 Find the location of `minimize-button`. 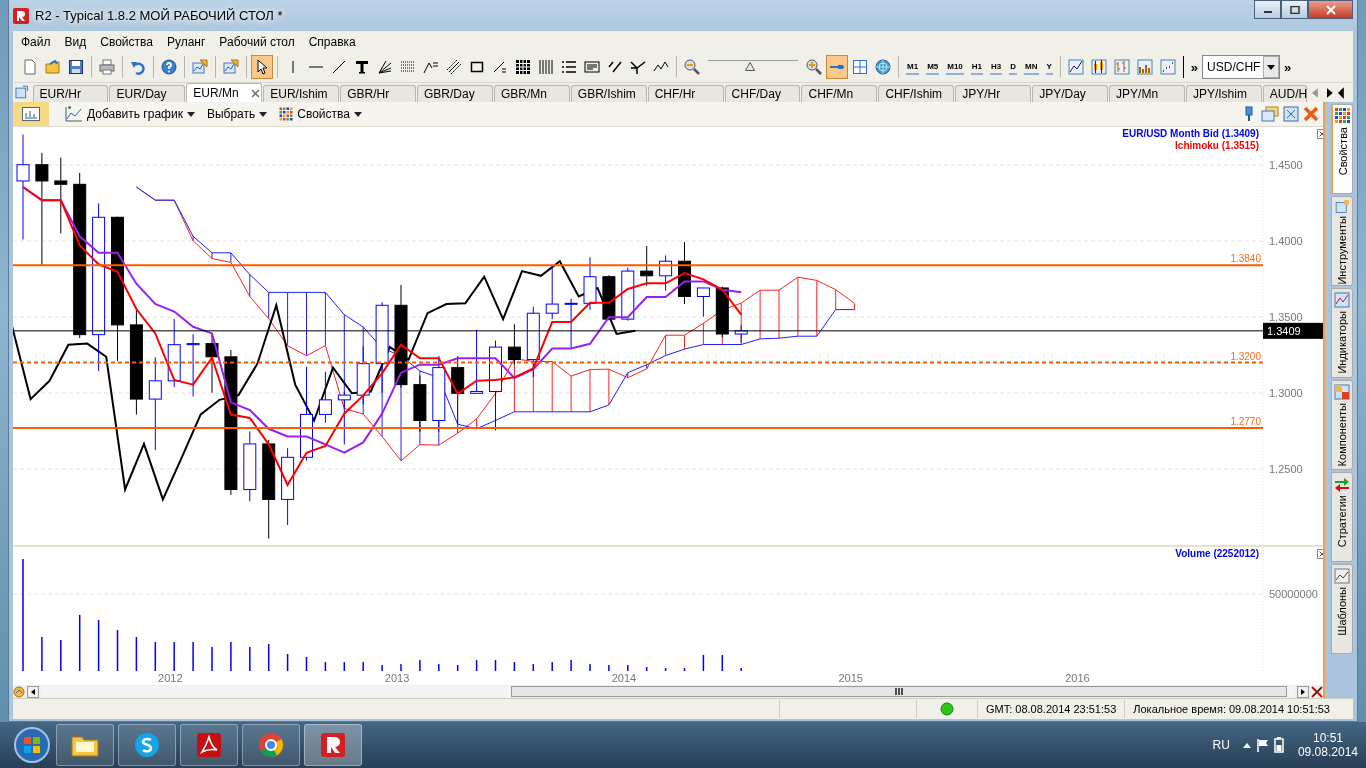

minimize-button is located at coordinates (1267, 9).